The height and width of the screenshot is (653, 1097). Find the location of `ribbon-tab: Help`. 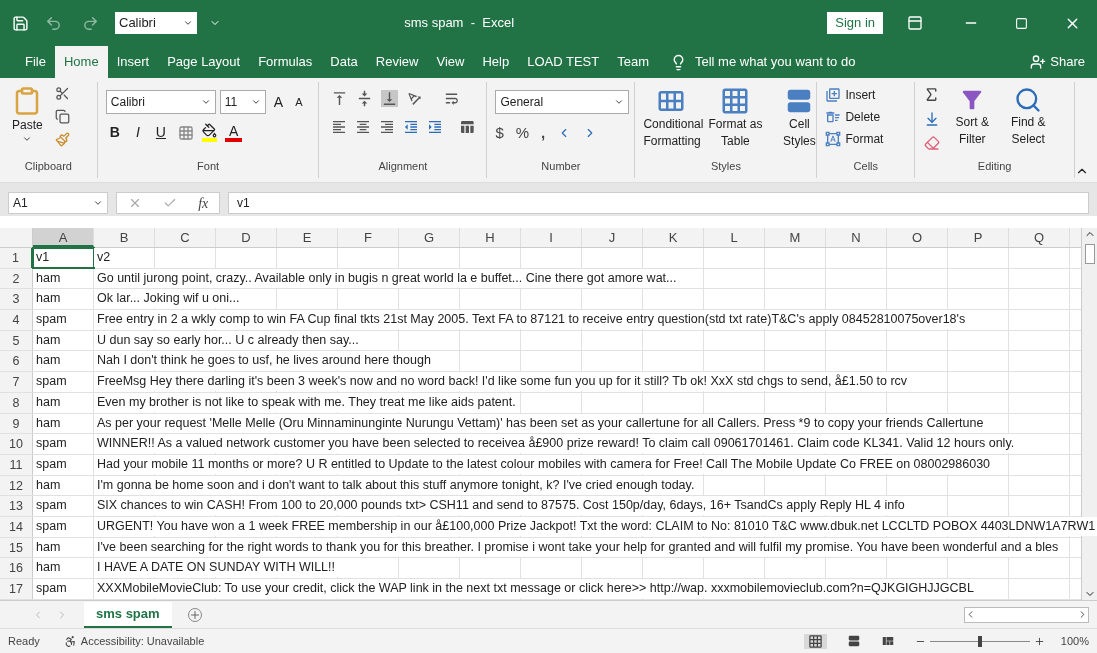

ribbon-tab: Help is located at coordinates (496, 62).